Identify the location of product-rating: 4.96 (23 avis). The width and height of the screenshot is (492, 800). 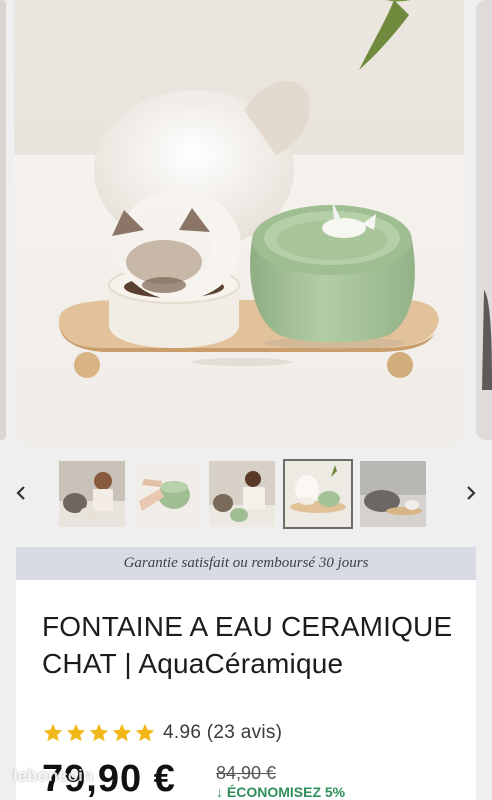
(162, 733).